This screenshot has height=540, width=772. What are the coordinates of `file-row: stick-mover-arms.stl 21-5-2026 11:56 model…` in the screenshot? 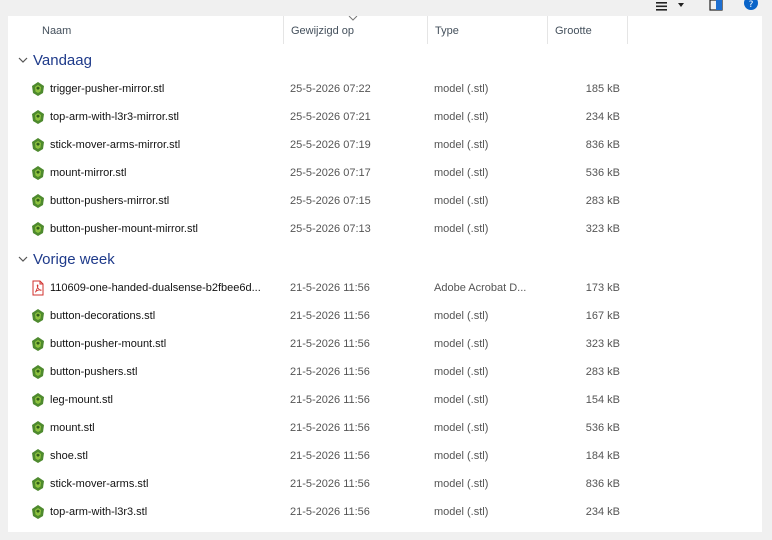 It's located at (385, 484).